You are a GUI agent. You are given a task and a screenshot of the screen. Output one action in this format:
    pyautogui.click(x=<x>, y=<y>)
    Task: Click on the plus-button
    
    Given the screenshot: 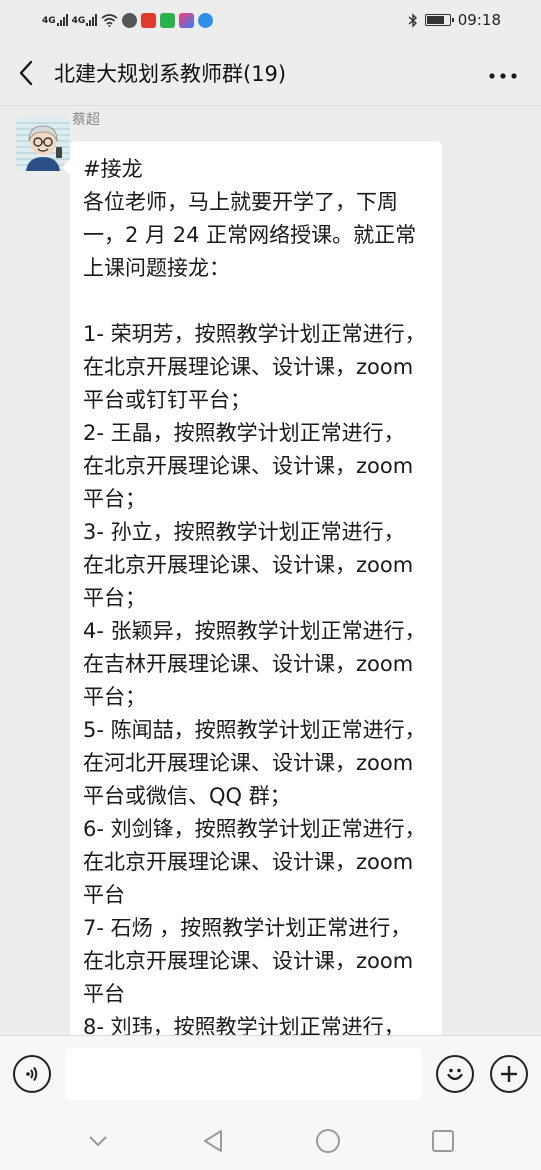 What is the action you would take?
    pyautogui.click(x=509, y=1073)
    